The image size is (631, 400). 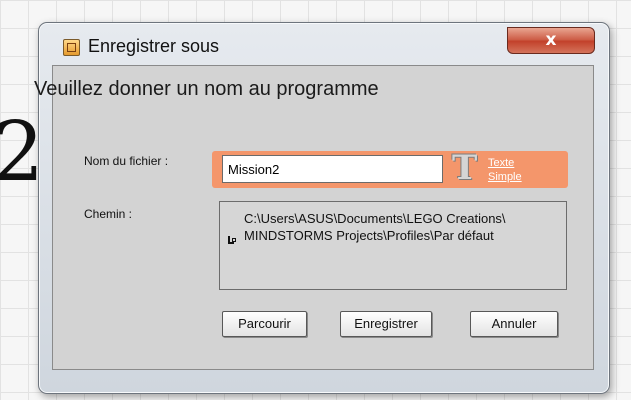 I want to click on texte-link-line1: Texte, so click(x=501, y=163).